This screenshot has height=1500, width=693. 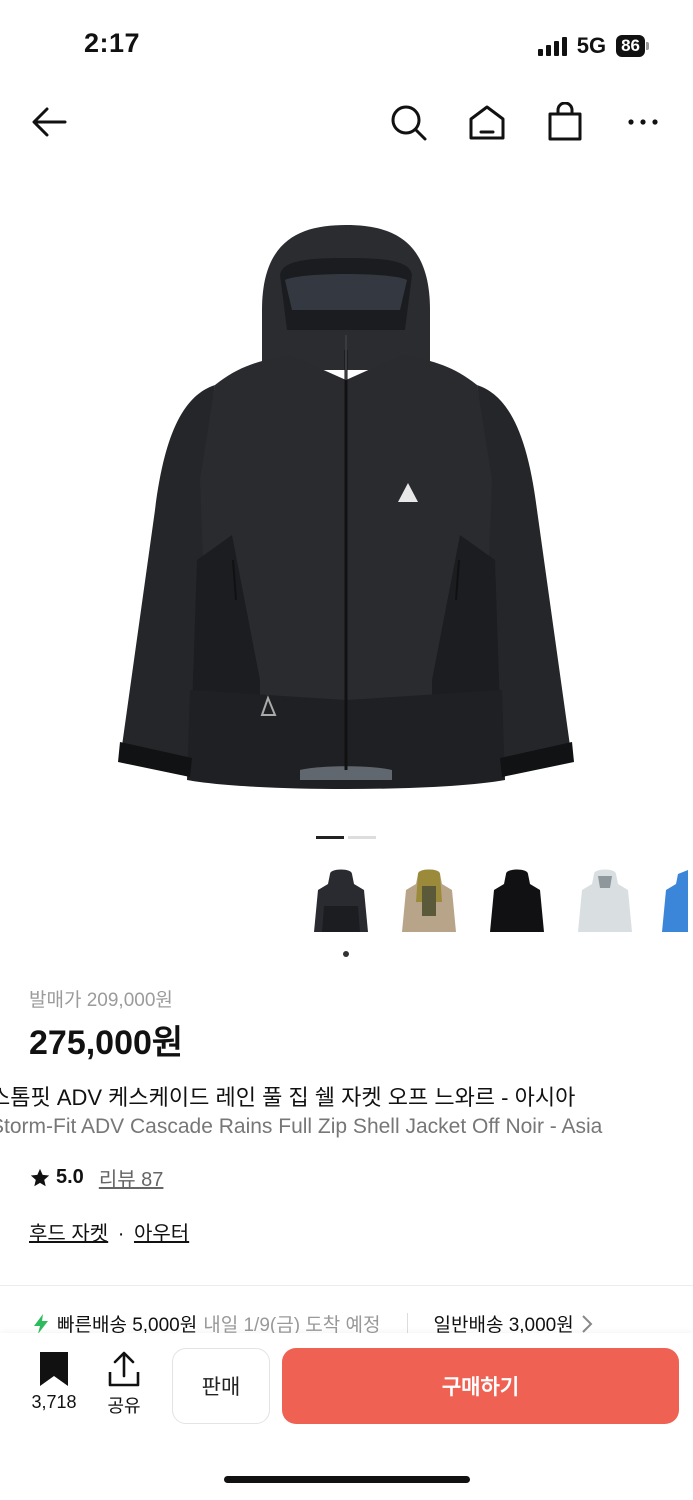 What do you see at coordinates (41, 1323) in the screenshot?
I see `lightning-icon` at bounding box center [41, 1323].